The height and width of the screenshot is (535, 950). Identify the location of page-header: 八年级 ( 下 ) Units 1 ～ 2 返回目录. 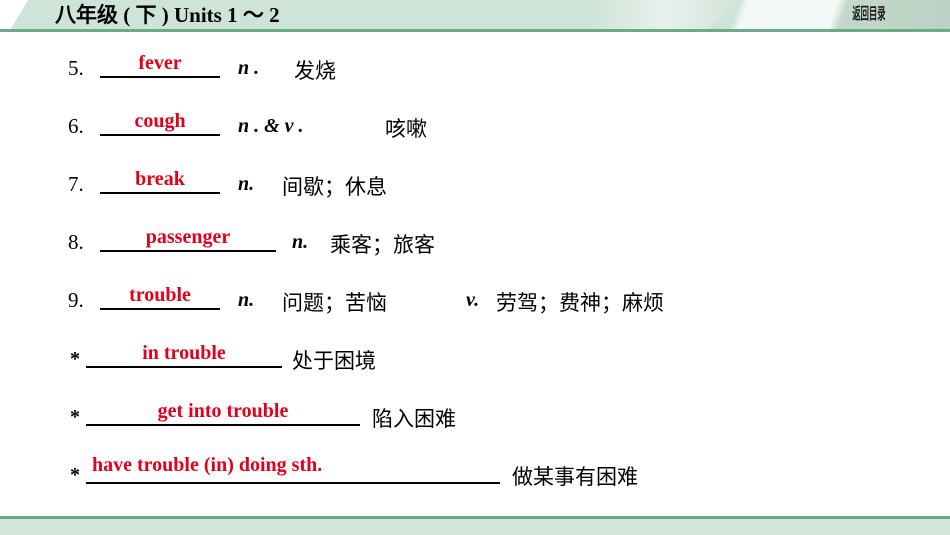
(475, 15).